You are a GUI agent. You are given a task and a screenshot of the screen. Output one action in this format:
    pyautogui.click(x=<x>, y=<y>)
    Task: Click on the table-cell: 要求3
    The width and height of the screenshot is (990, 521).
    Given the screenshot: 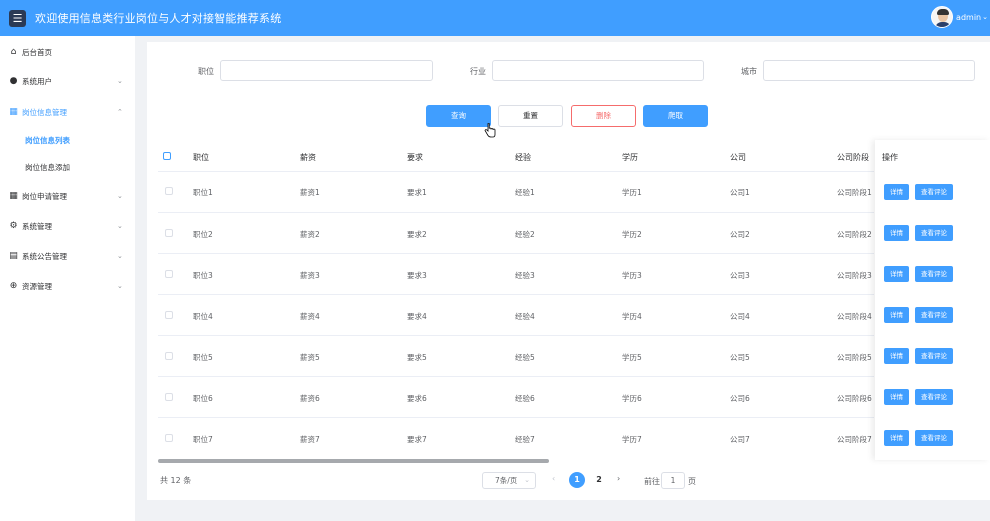 What is the action you would take?
    pyautogui.click(x=417, y=275)
    